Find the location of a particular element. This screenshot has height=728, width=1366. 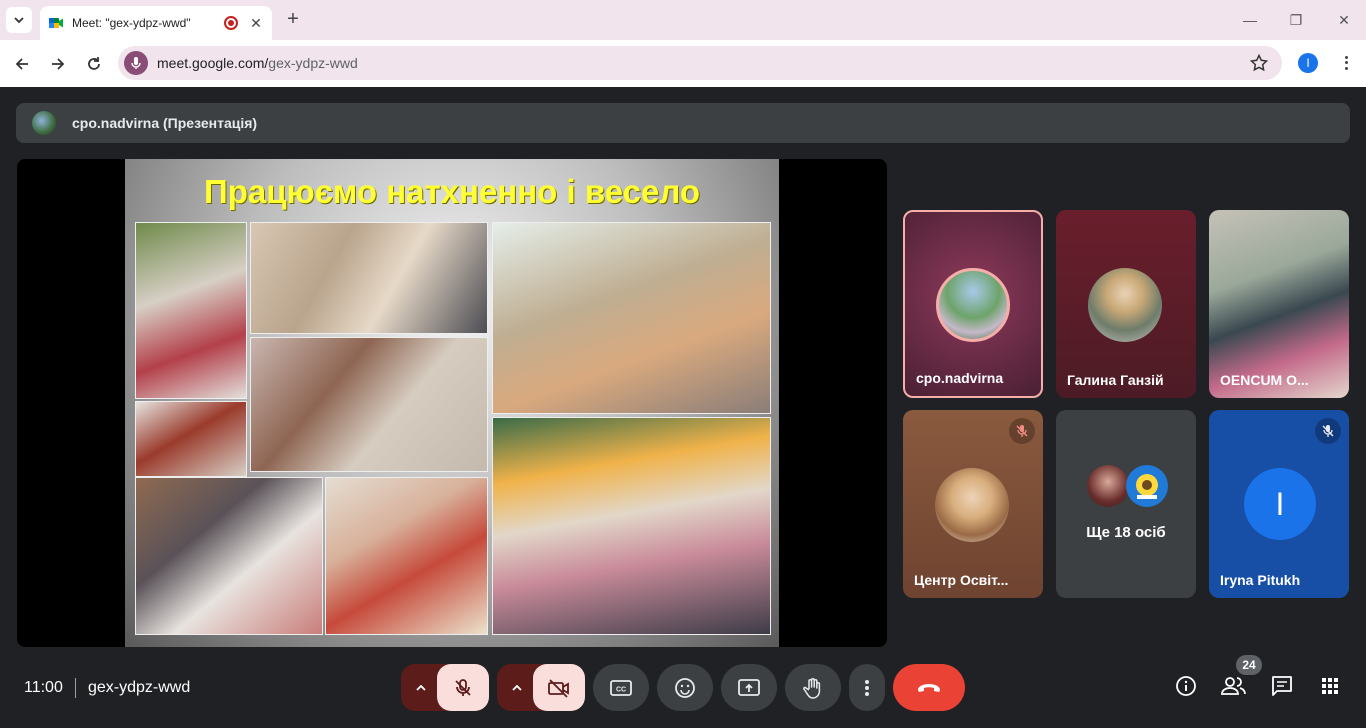

reload-button is located at coordinates (94, 64).